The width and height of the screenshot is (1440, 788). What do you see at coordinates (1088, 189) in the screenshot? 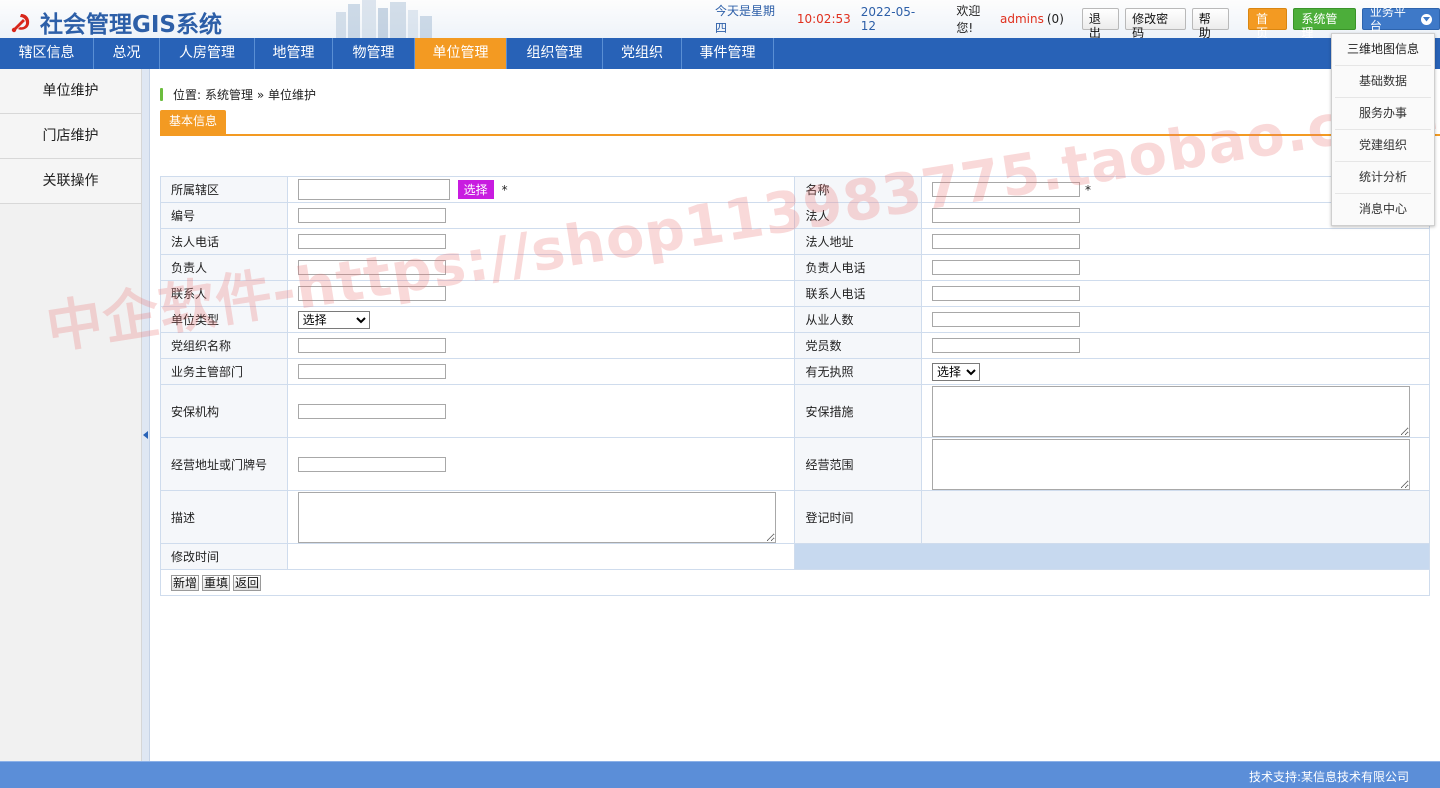
I see `required-mark: *` at bounding box center [1088, 189].